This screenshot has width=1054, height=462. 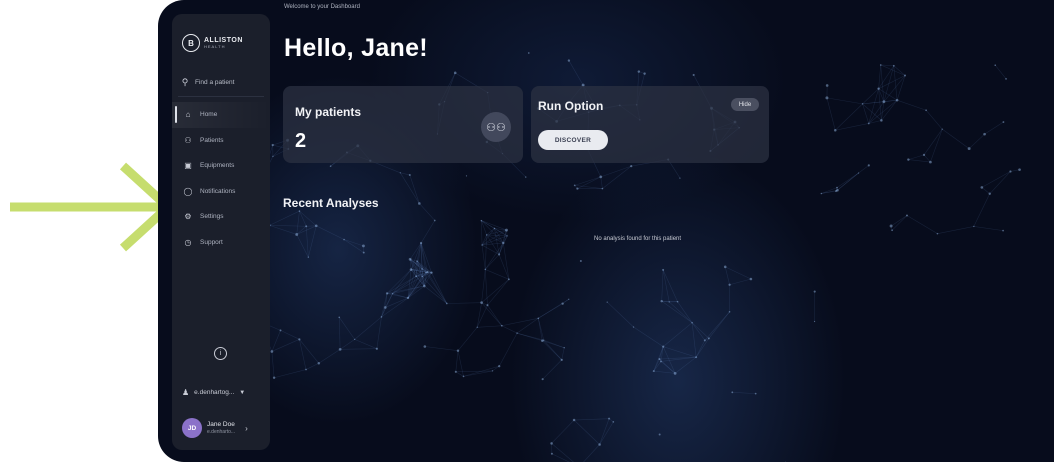 I want to click on search-icon: ⚲, so click(x=185, y=81).